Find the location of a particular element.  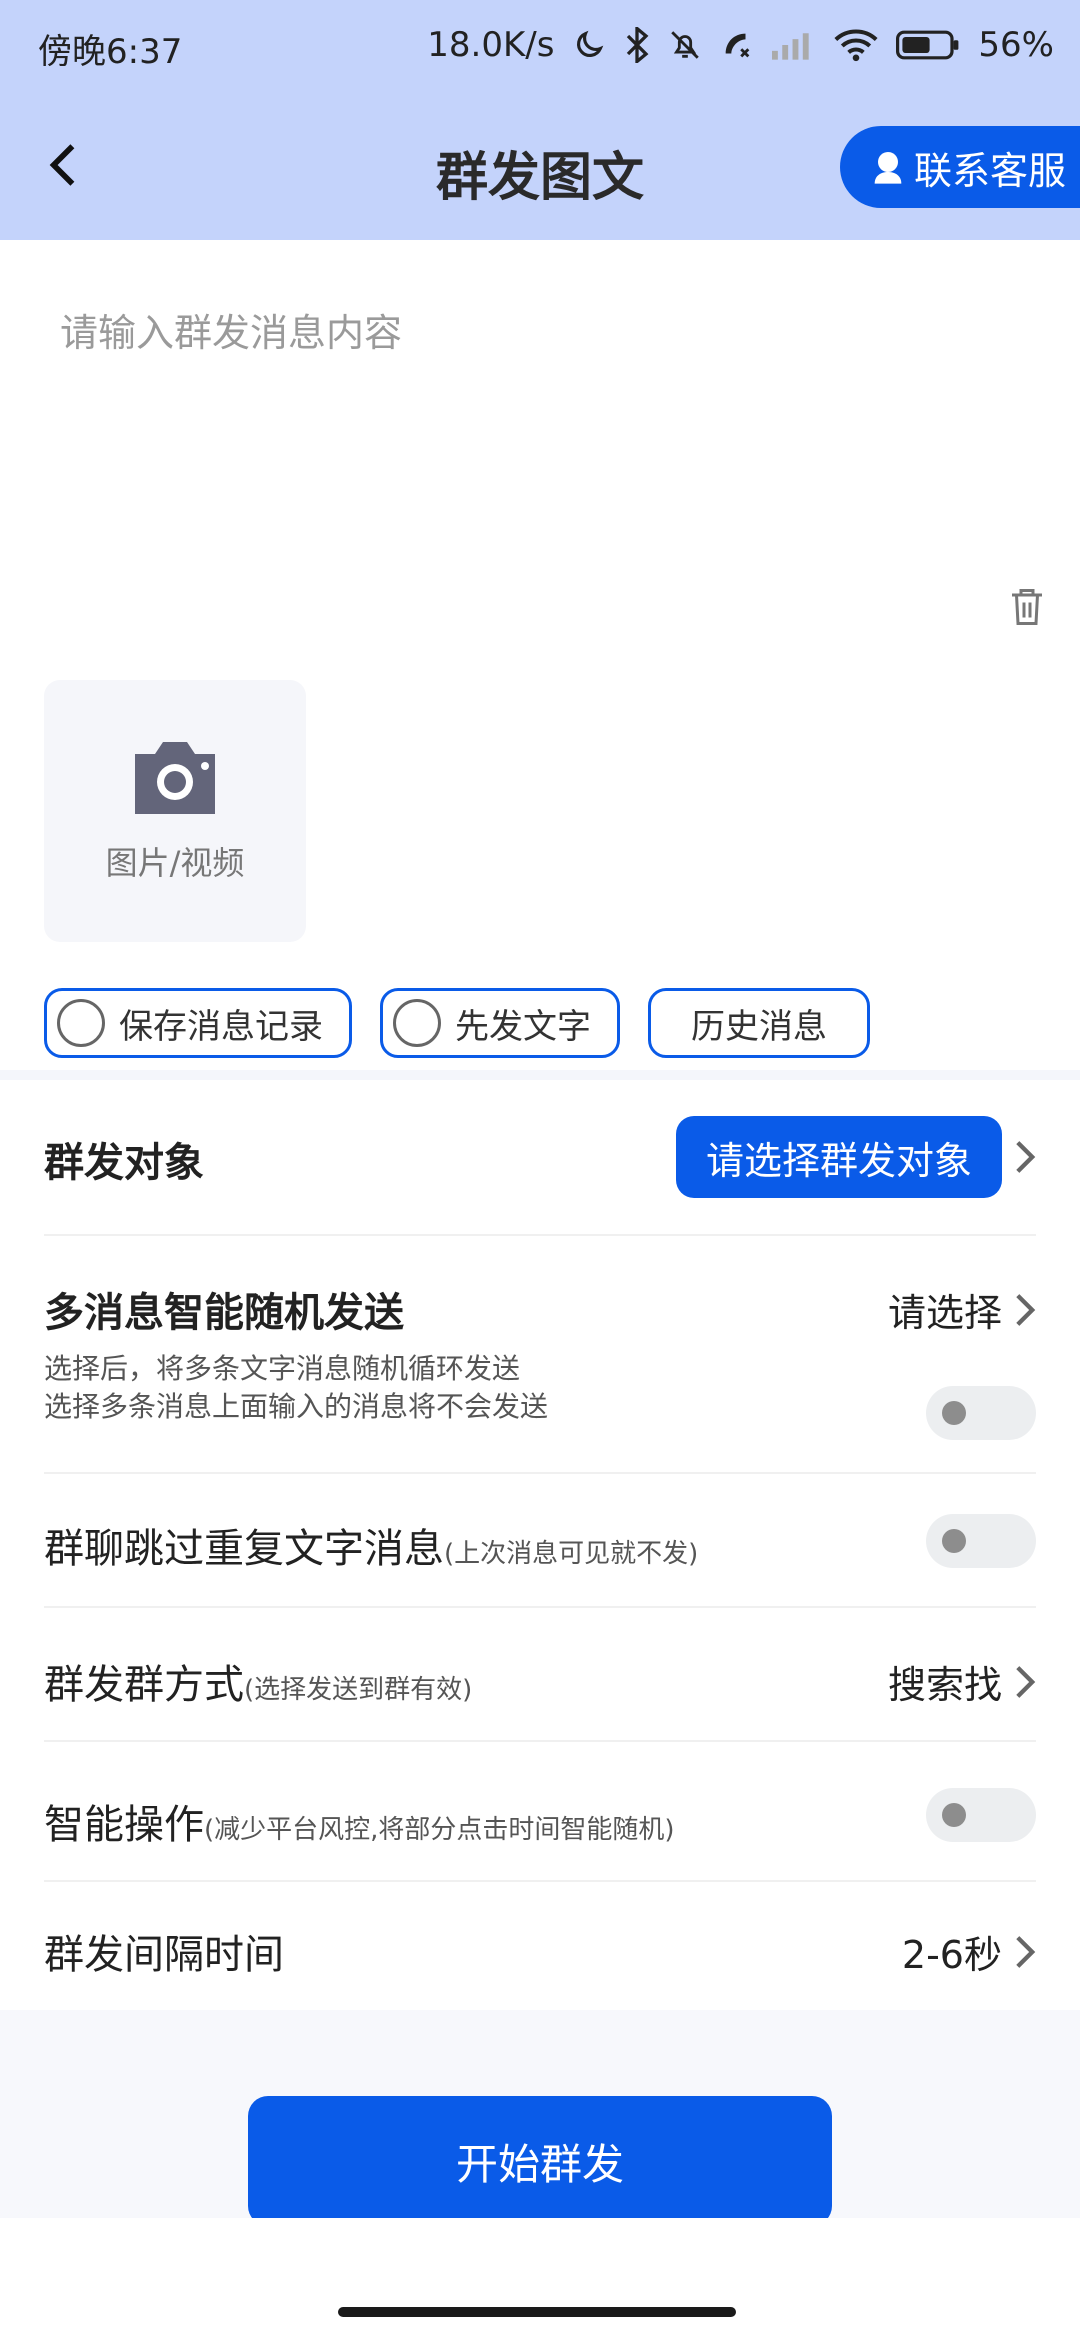

multi-random-value: 请选择 is located at coordinates (944, 1313).